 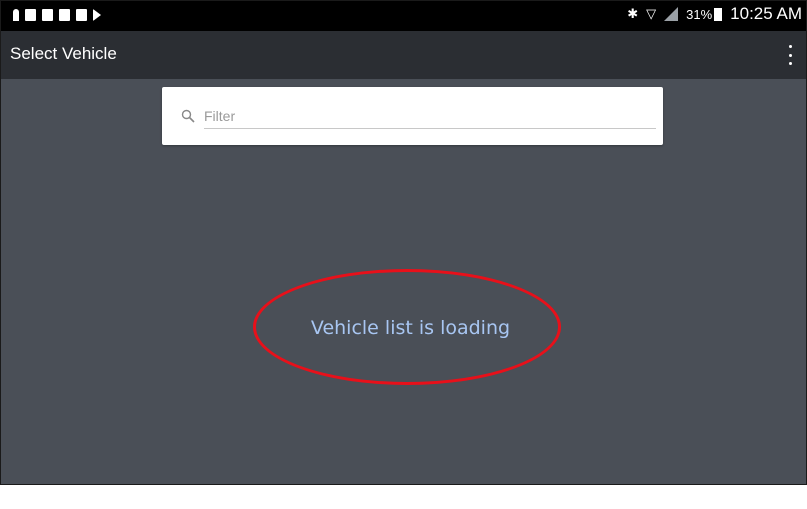 I want to click on person-icon, so click(x=16, y=15).